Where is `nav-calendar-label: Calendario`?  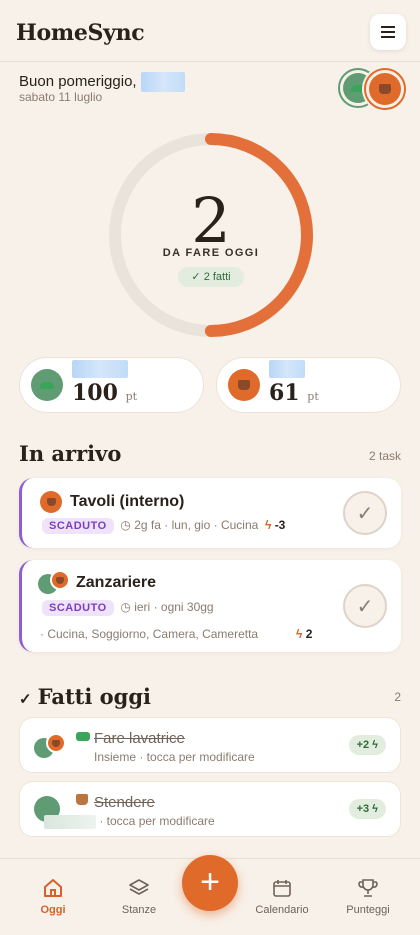 nav-calendar-label: Calendario is located at coordinates (282, 910).